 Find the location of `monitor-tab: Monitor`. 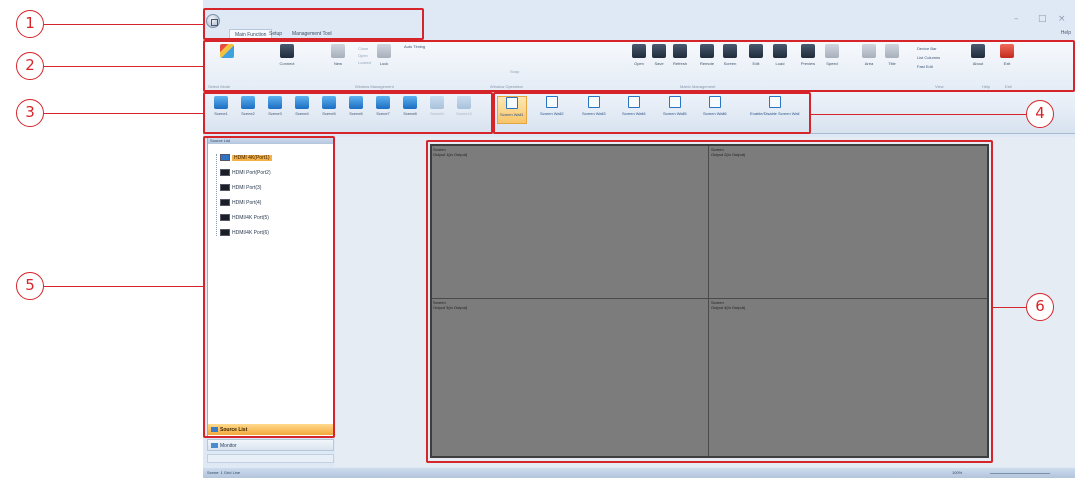

monitor-tab: Monitor is located at coordinates (270, 445).